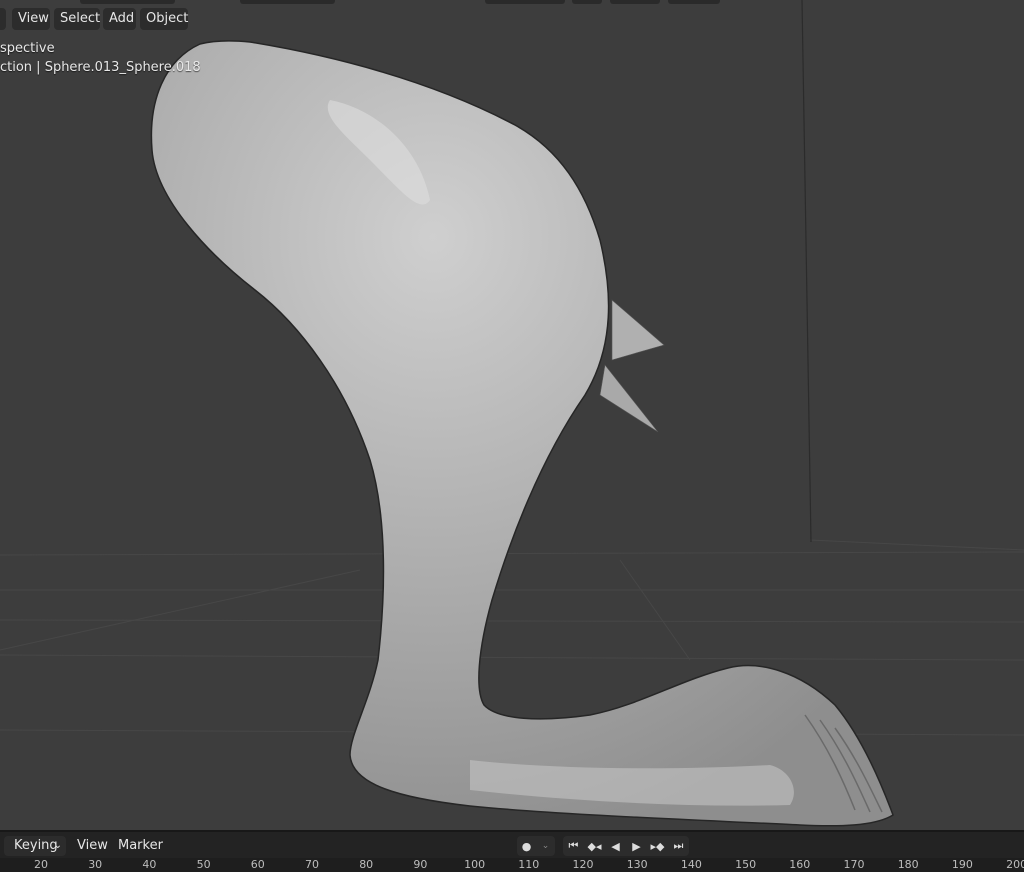  What do you see at coordinates (312, 864) in the screenshot?
I see `frame-tick: 70` at bounding box center [312, 864].